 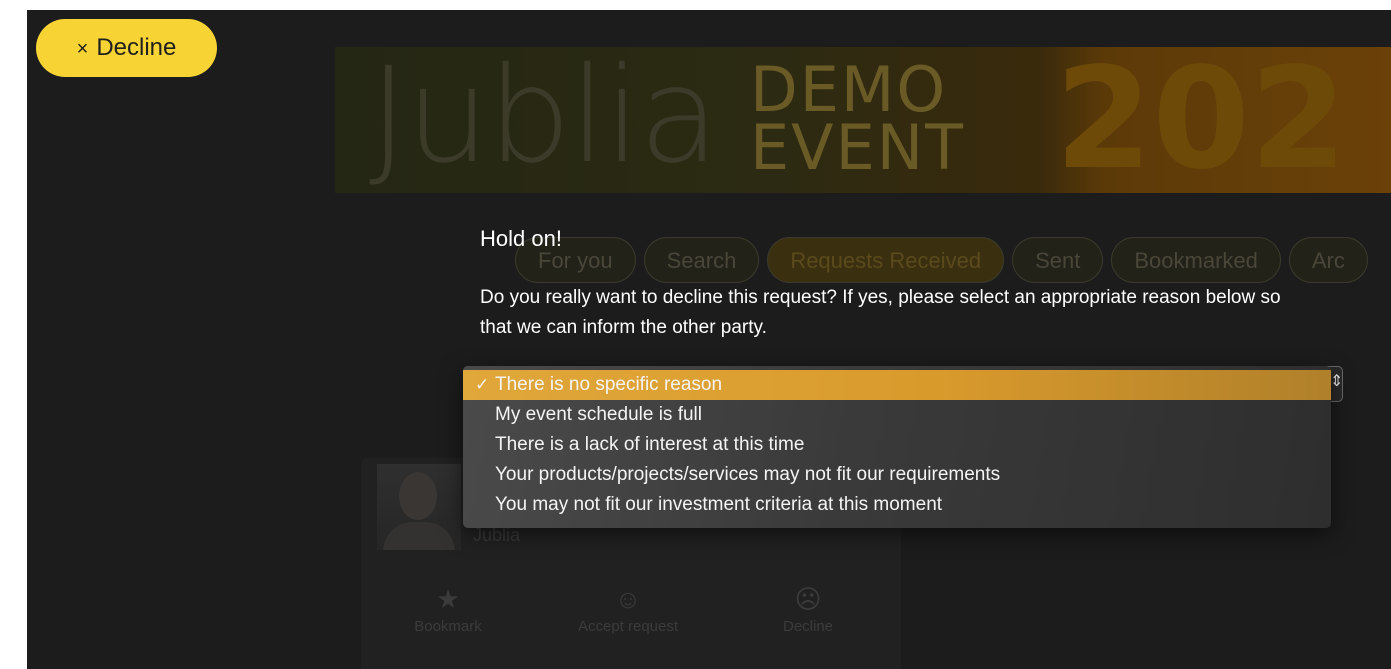 What do you see at coordinates (897, 415) in the screenshot?
I see `reason-option-schedule-full: My event schedule is full` at bounding box center [897, 415].